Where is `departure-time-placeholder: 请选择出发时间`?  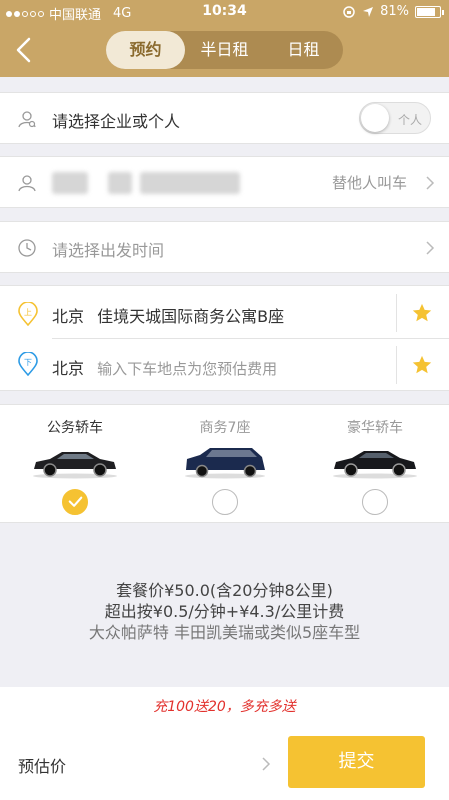 departure-time-placeholder: 请选择出发时间 is located at coordinates (108, 250).